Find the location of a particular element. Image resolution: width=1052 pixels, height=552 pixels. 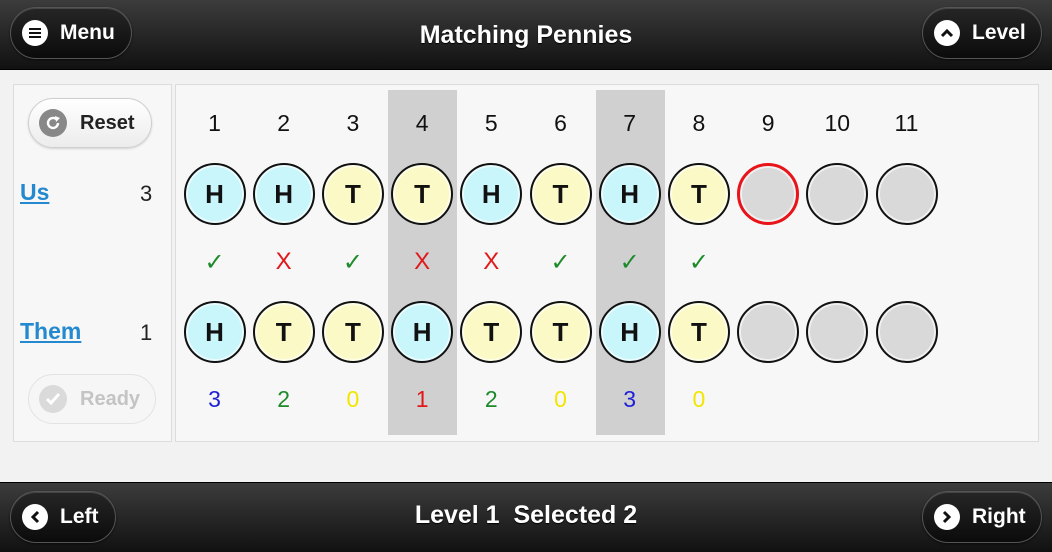

column-number: 6 is located at coordinates (560, 123).